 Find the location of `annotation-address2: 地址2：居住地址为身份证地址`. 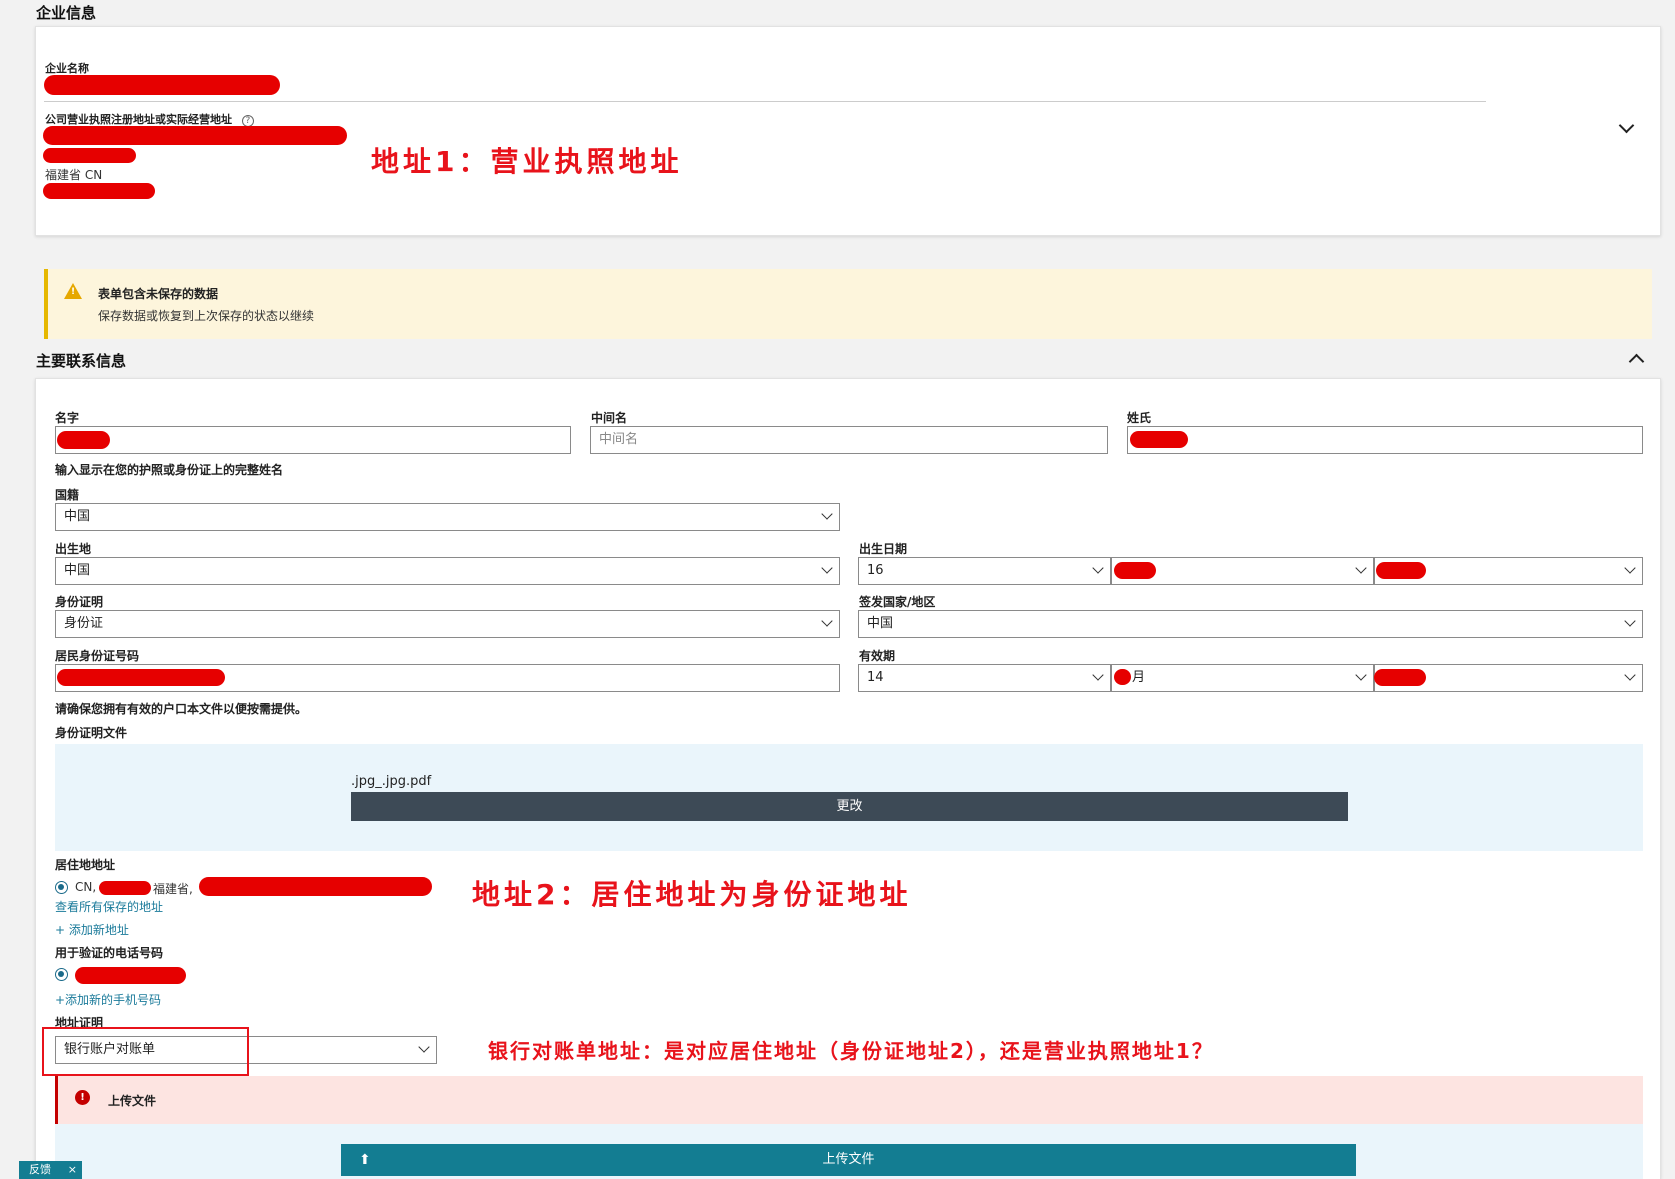

annotation-address2: 地址2：居住地址为身份证地址 is located at coordinates (692, 894).